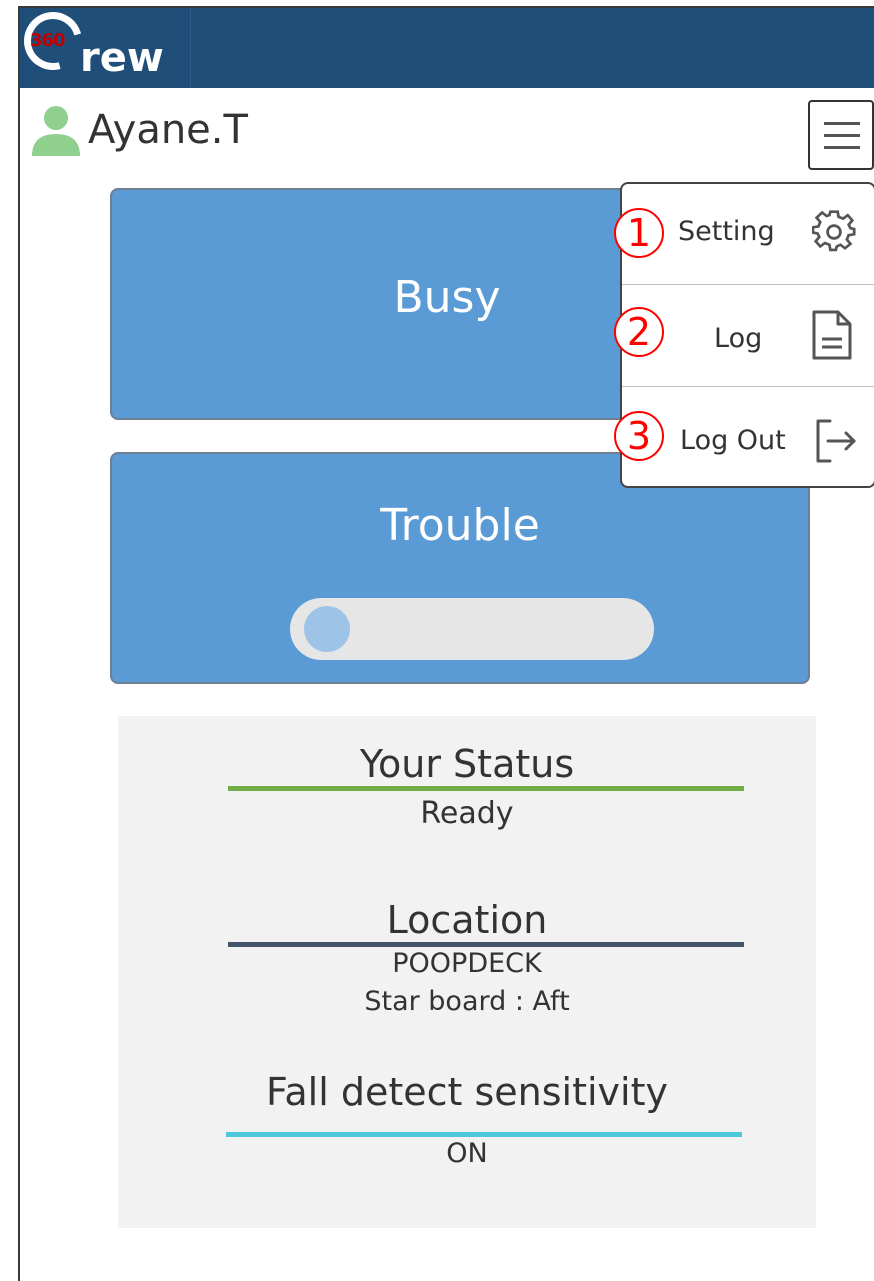 The image size is (874, 1281). I want to click on toggle-knob, so click(327, 629).